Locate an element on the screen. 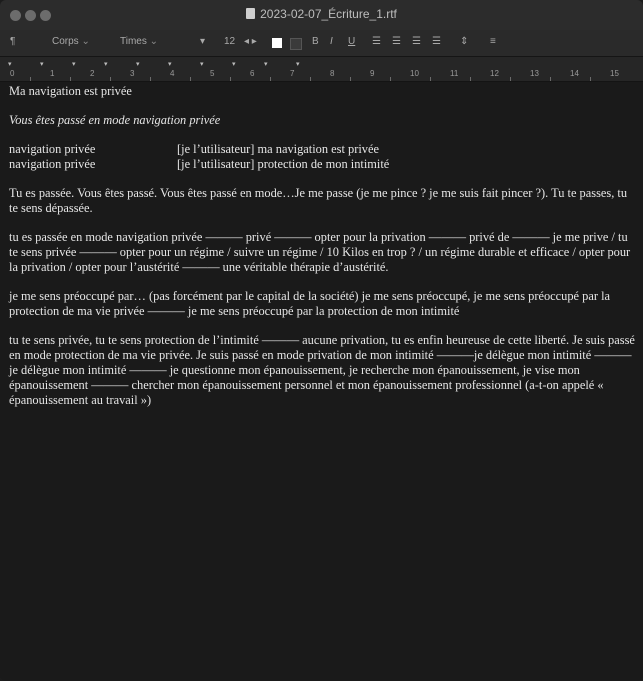 The image size is (643, 681). text-color-swatch is located at coordinates (277, 43).